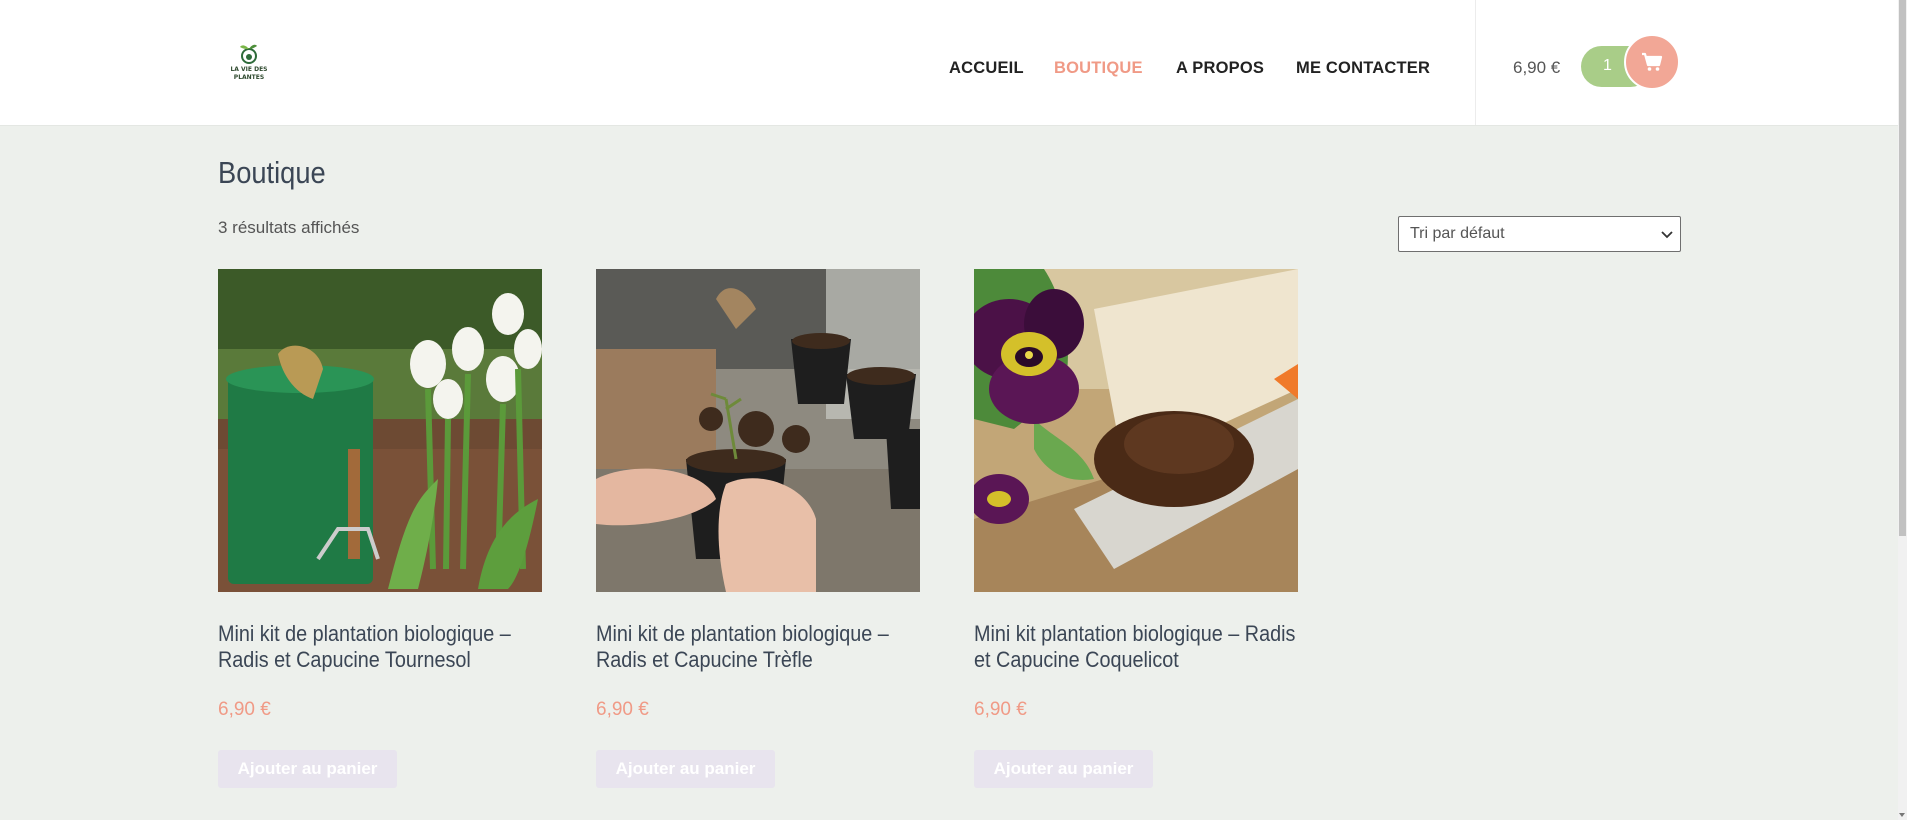 The image size is (1907, 820). I want to click on product-photo-bucket-tulips, so click(380, 430).